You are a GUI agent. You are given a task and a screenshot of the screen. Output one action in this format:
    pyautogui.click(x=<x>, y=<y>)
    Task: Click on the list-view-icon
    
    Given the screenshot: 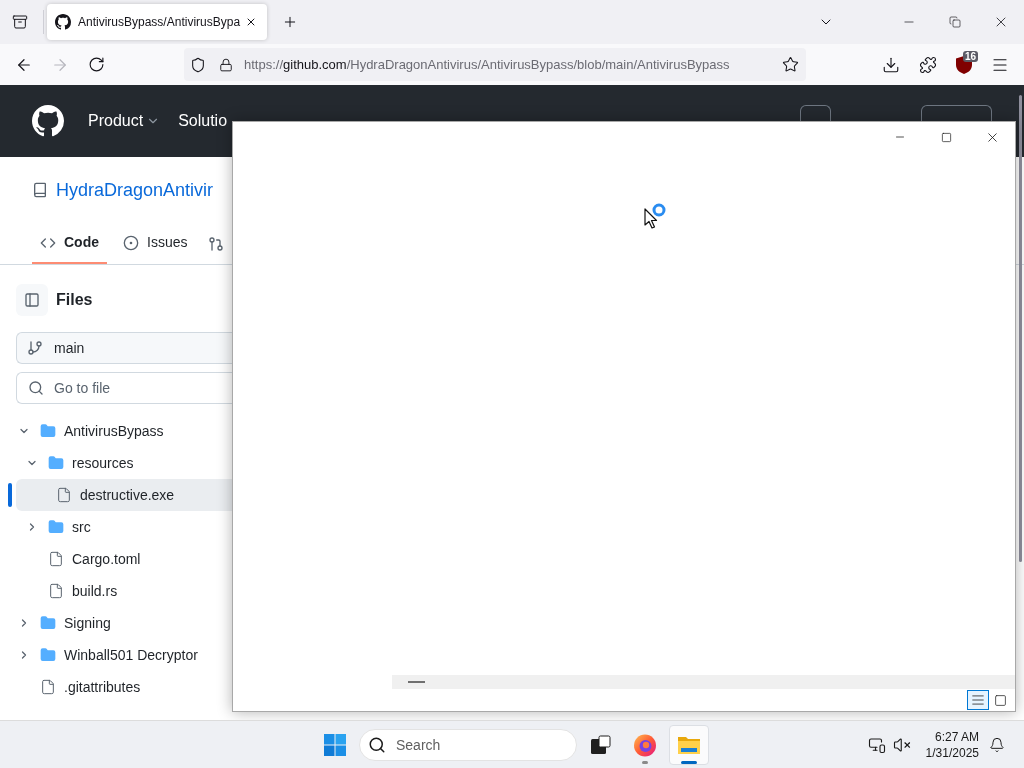 What is the action you would take?
    pyautogui.click(x=978, y=700)
    